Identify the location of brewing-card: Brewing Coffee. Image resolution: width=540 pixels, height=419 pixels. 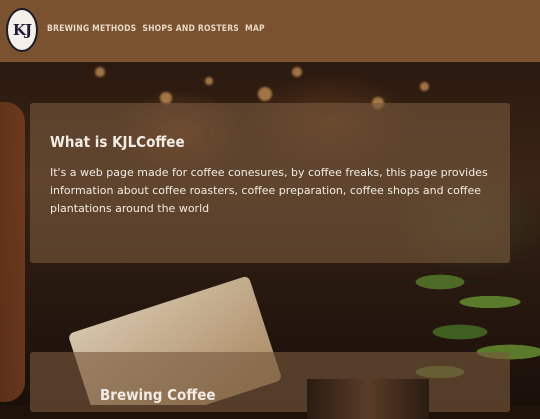
(270, 385).